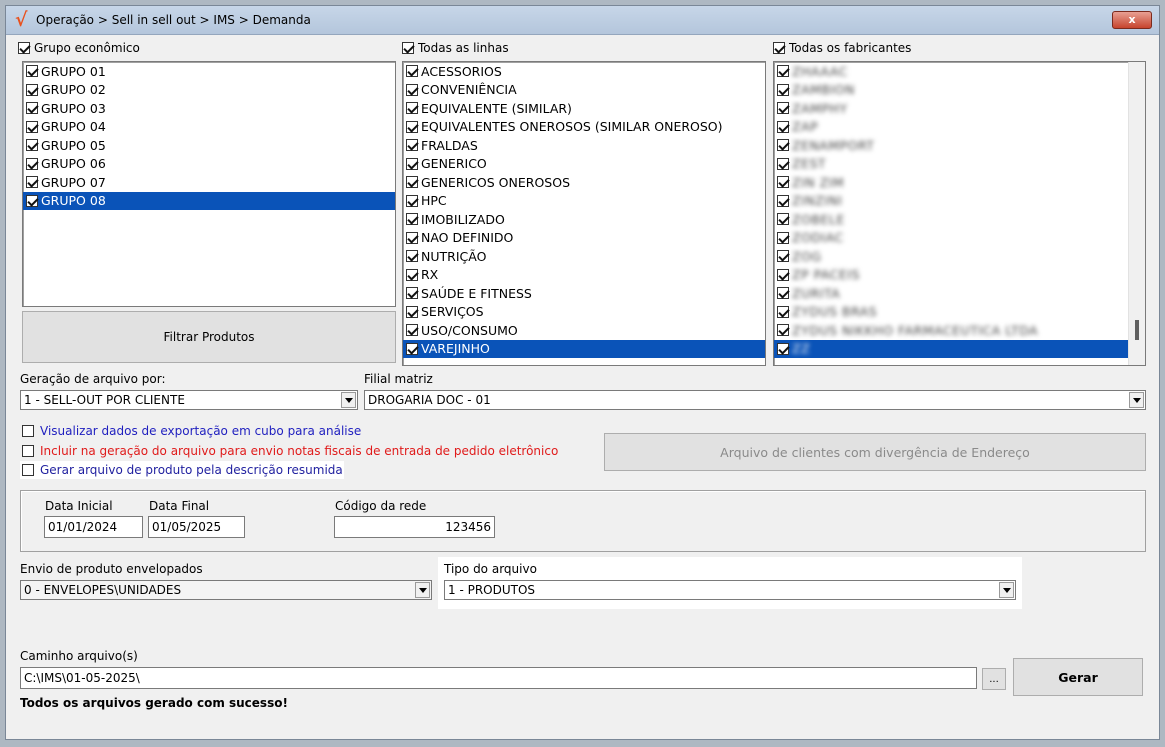  Describe the element at coordinates (584, 330) in the screenshot. I see `lines-item: USO/CONSUMO` at that location.